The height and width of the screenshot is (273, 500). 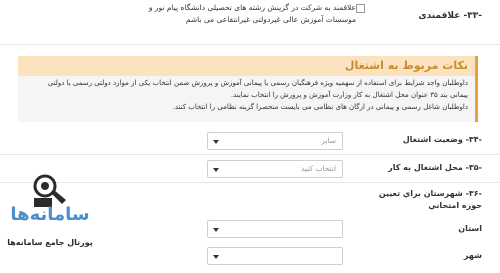 What do you see at coordinates (275, 229) in the screenshot?
I see `province-select` at bounding box center [275, 229].